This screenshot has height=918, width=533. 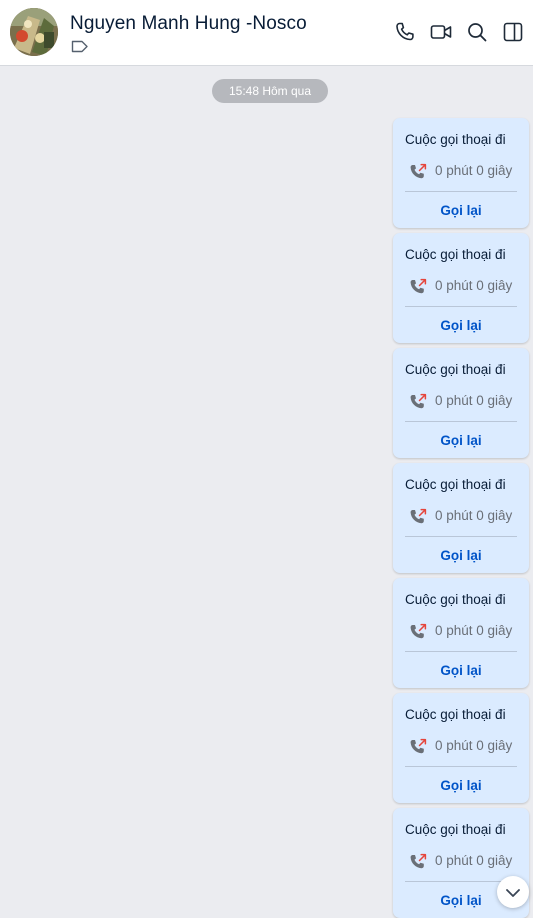 What do you see at coordinates (405, 32) in the screenshot?
I see `phone-icon` at bounding box center [405, 32].